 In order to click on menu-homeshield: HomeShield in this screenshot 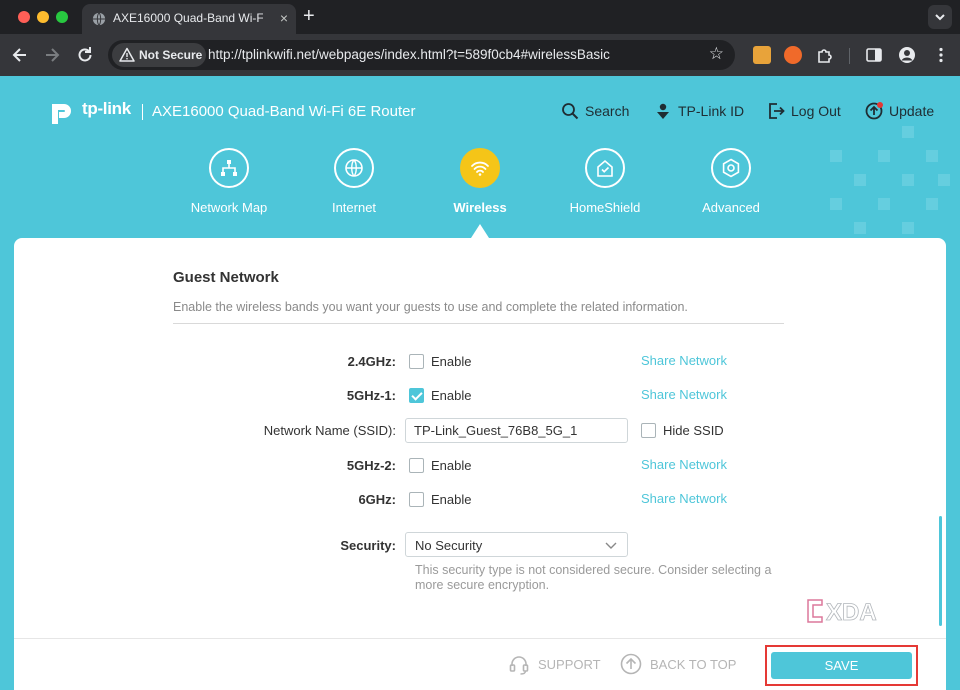, I will do `click(605, 183)`.